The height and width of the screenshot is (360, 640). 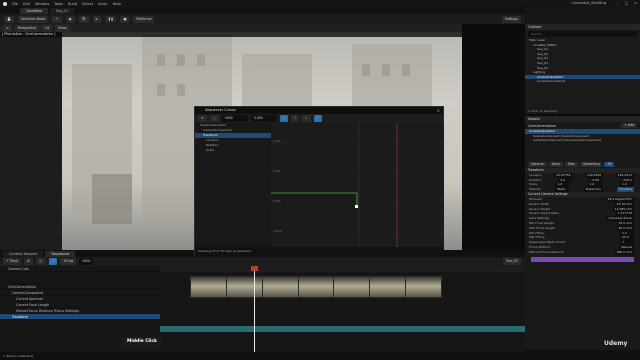 What do you see at coordinates (87, 4) in the screenshot?
I see `menu-select: Select` at bounding box center [87, 4].